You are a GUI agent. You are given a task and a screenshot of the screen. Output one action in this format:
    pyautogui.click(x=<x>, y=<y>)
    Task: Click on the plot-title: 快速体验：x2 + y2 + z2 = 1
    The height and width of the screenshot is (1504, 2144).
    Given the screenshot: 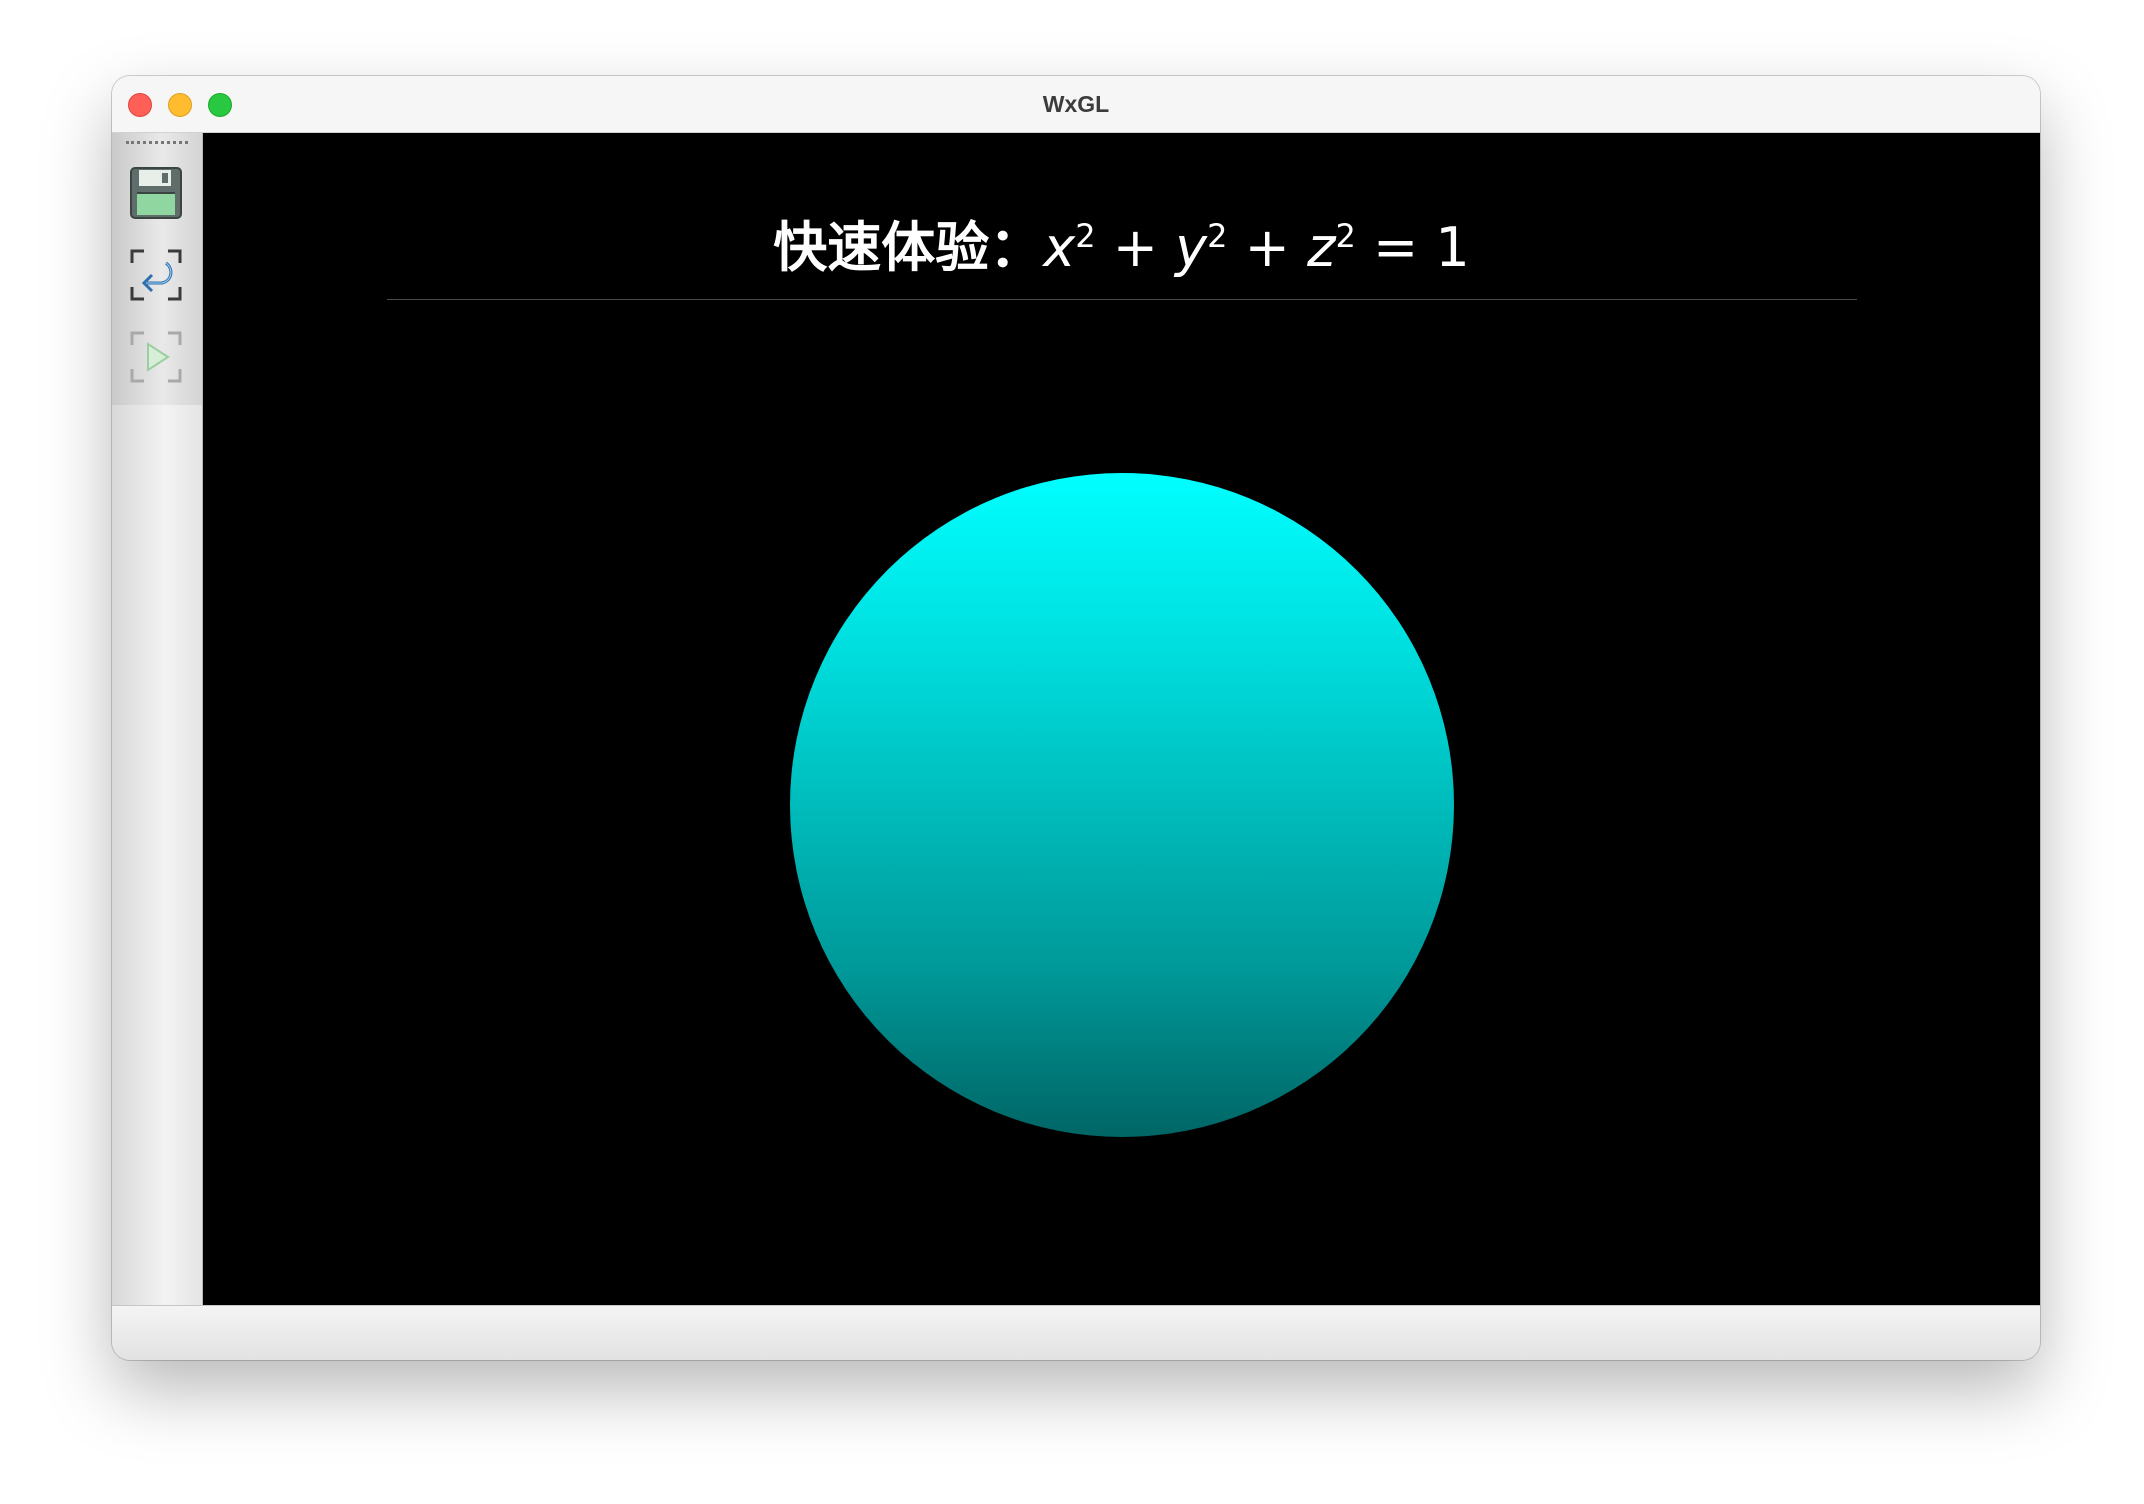 What is the action you would take?
    pyautogui.click(x=1121, y=242)
    